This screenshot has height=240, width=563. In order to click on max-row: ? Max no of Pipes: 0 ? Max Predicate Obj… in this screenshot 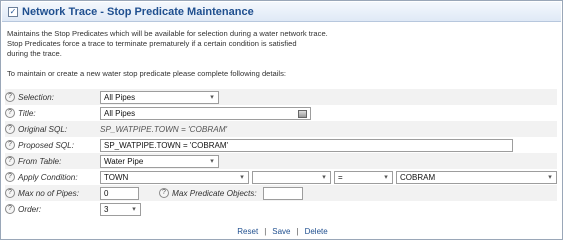, I will do `click(281, 193)`.